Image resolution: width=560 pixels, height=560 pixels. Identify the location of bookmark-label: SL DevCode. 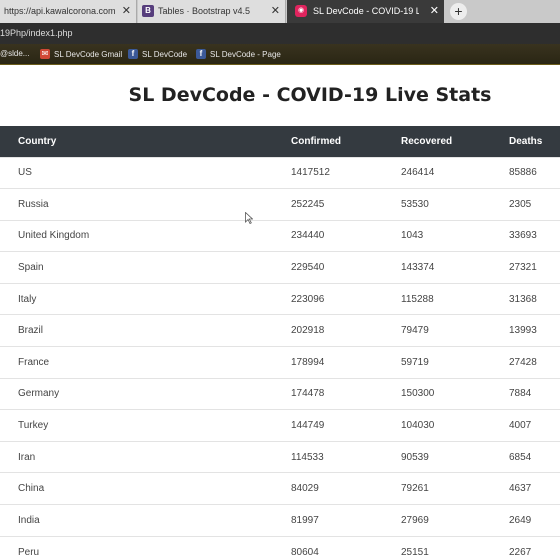
(165, 54).